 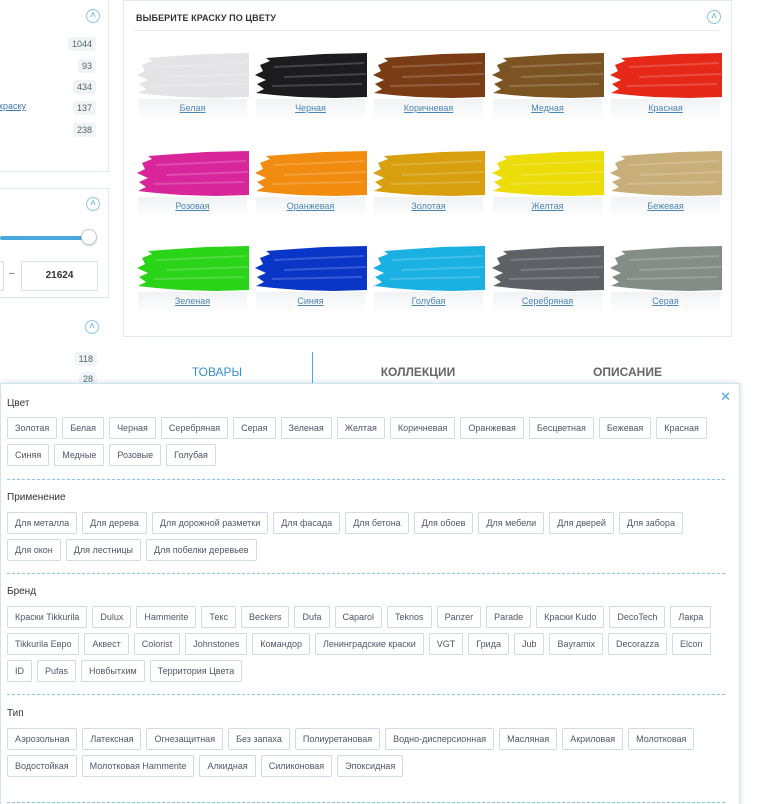 I want to click on filter-chip: Краски Kudo, so click(x=570, y=617).